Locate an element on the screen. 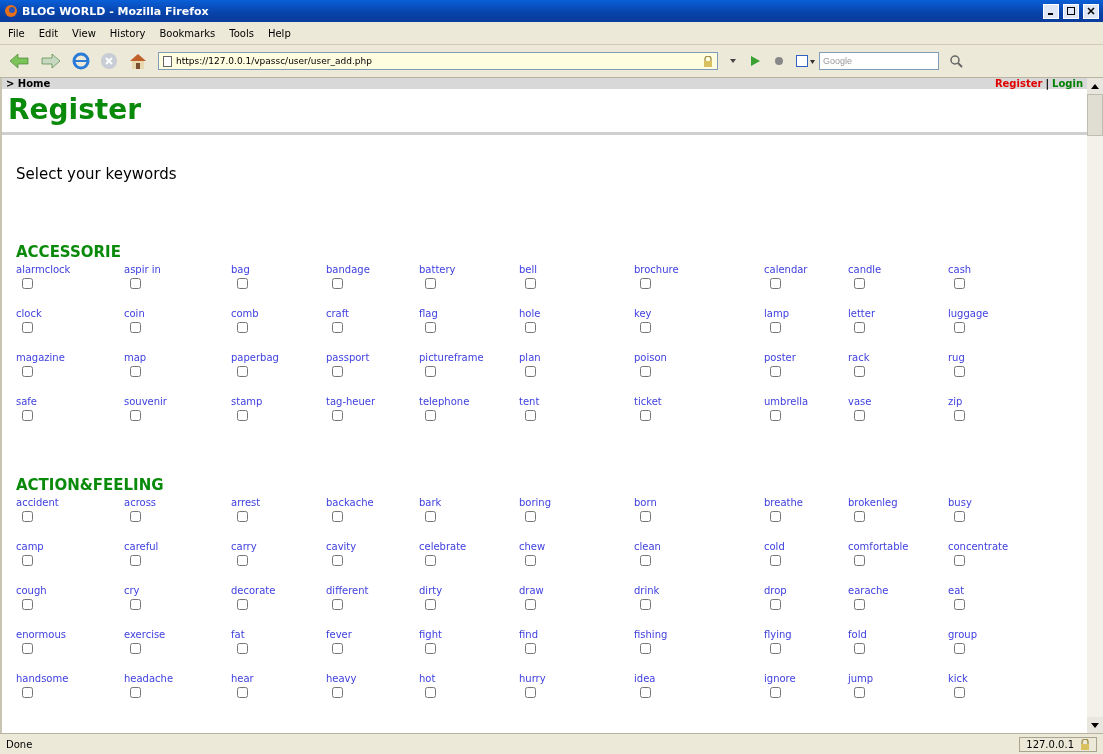 The image size is (1103, 754). scroll-down-icon is located at coordinates (1095, 725).